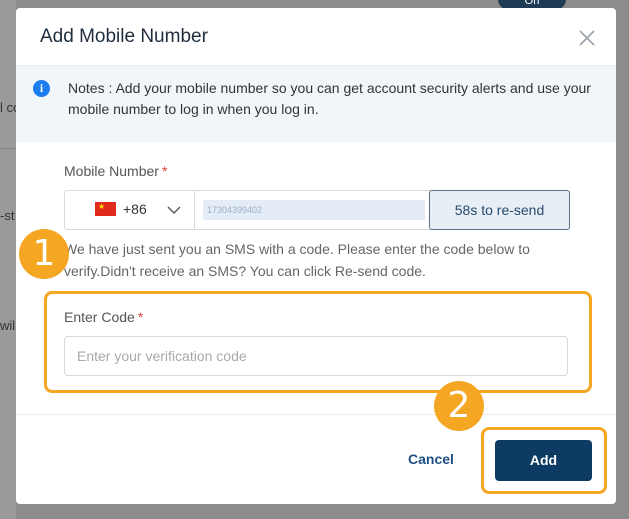  Describe the element at coordinates (8, 325) in the screenshot. I see `background-text: will` at that location.